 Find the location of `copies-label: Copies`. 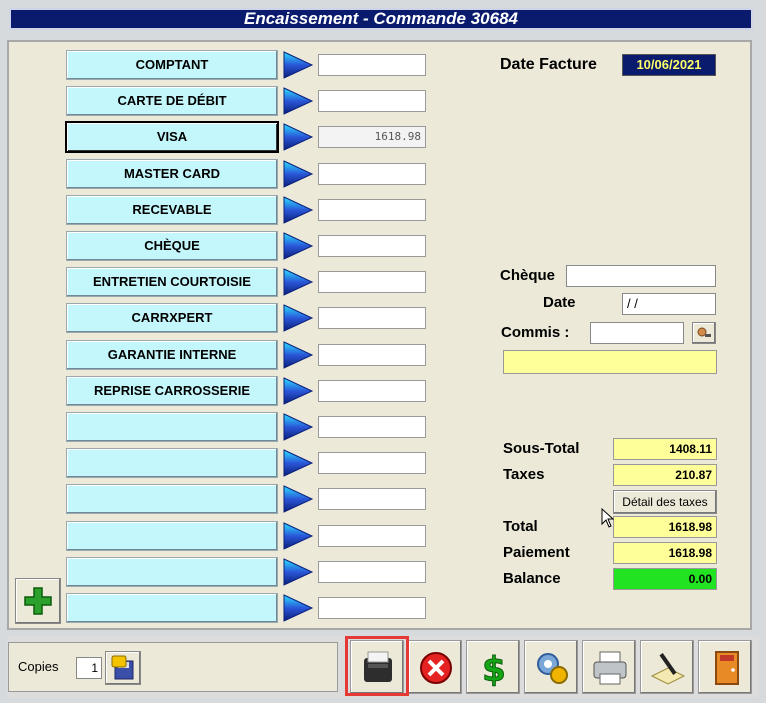

copies-label: Copies is located at coordinates (38, 666).